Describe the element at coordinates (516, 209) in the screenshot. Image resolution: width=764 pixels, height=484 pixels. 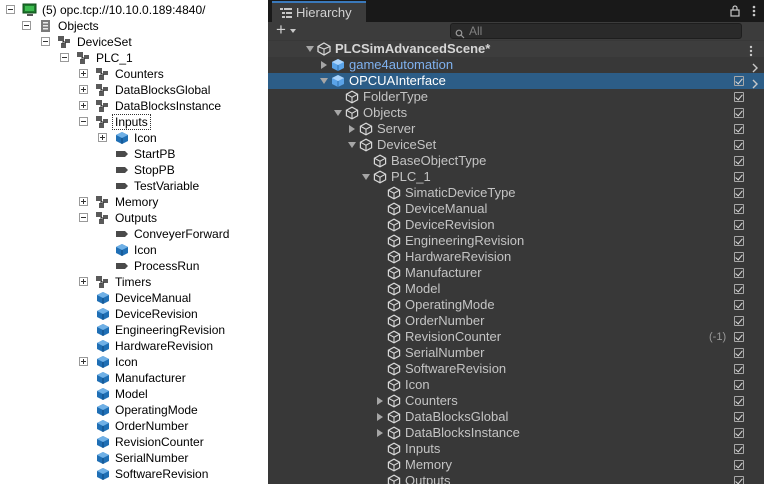
I see `hierarchy-row: DeviceManual` at that location.